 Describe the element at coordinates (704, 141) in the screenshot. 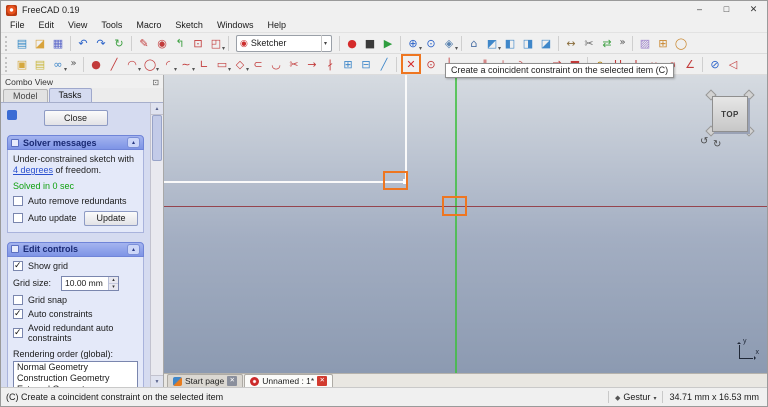

I see `rotate-ccw-icon: ↺` at that location.